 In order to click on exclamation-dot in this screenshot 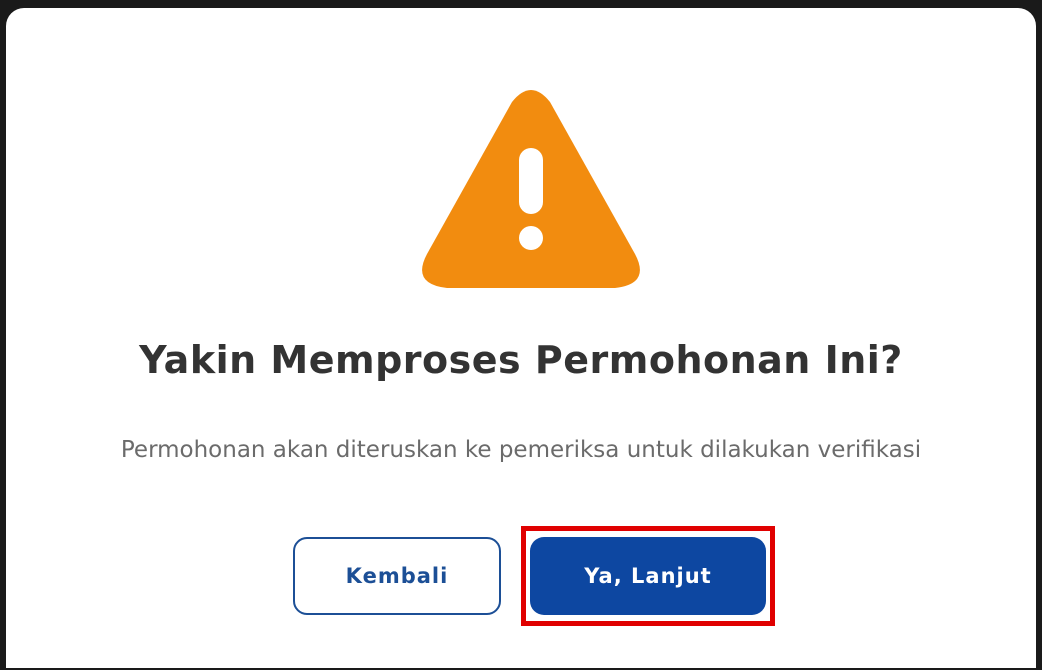, I will do `click(531, 238)`.